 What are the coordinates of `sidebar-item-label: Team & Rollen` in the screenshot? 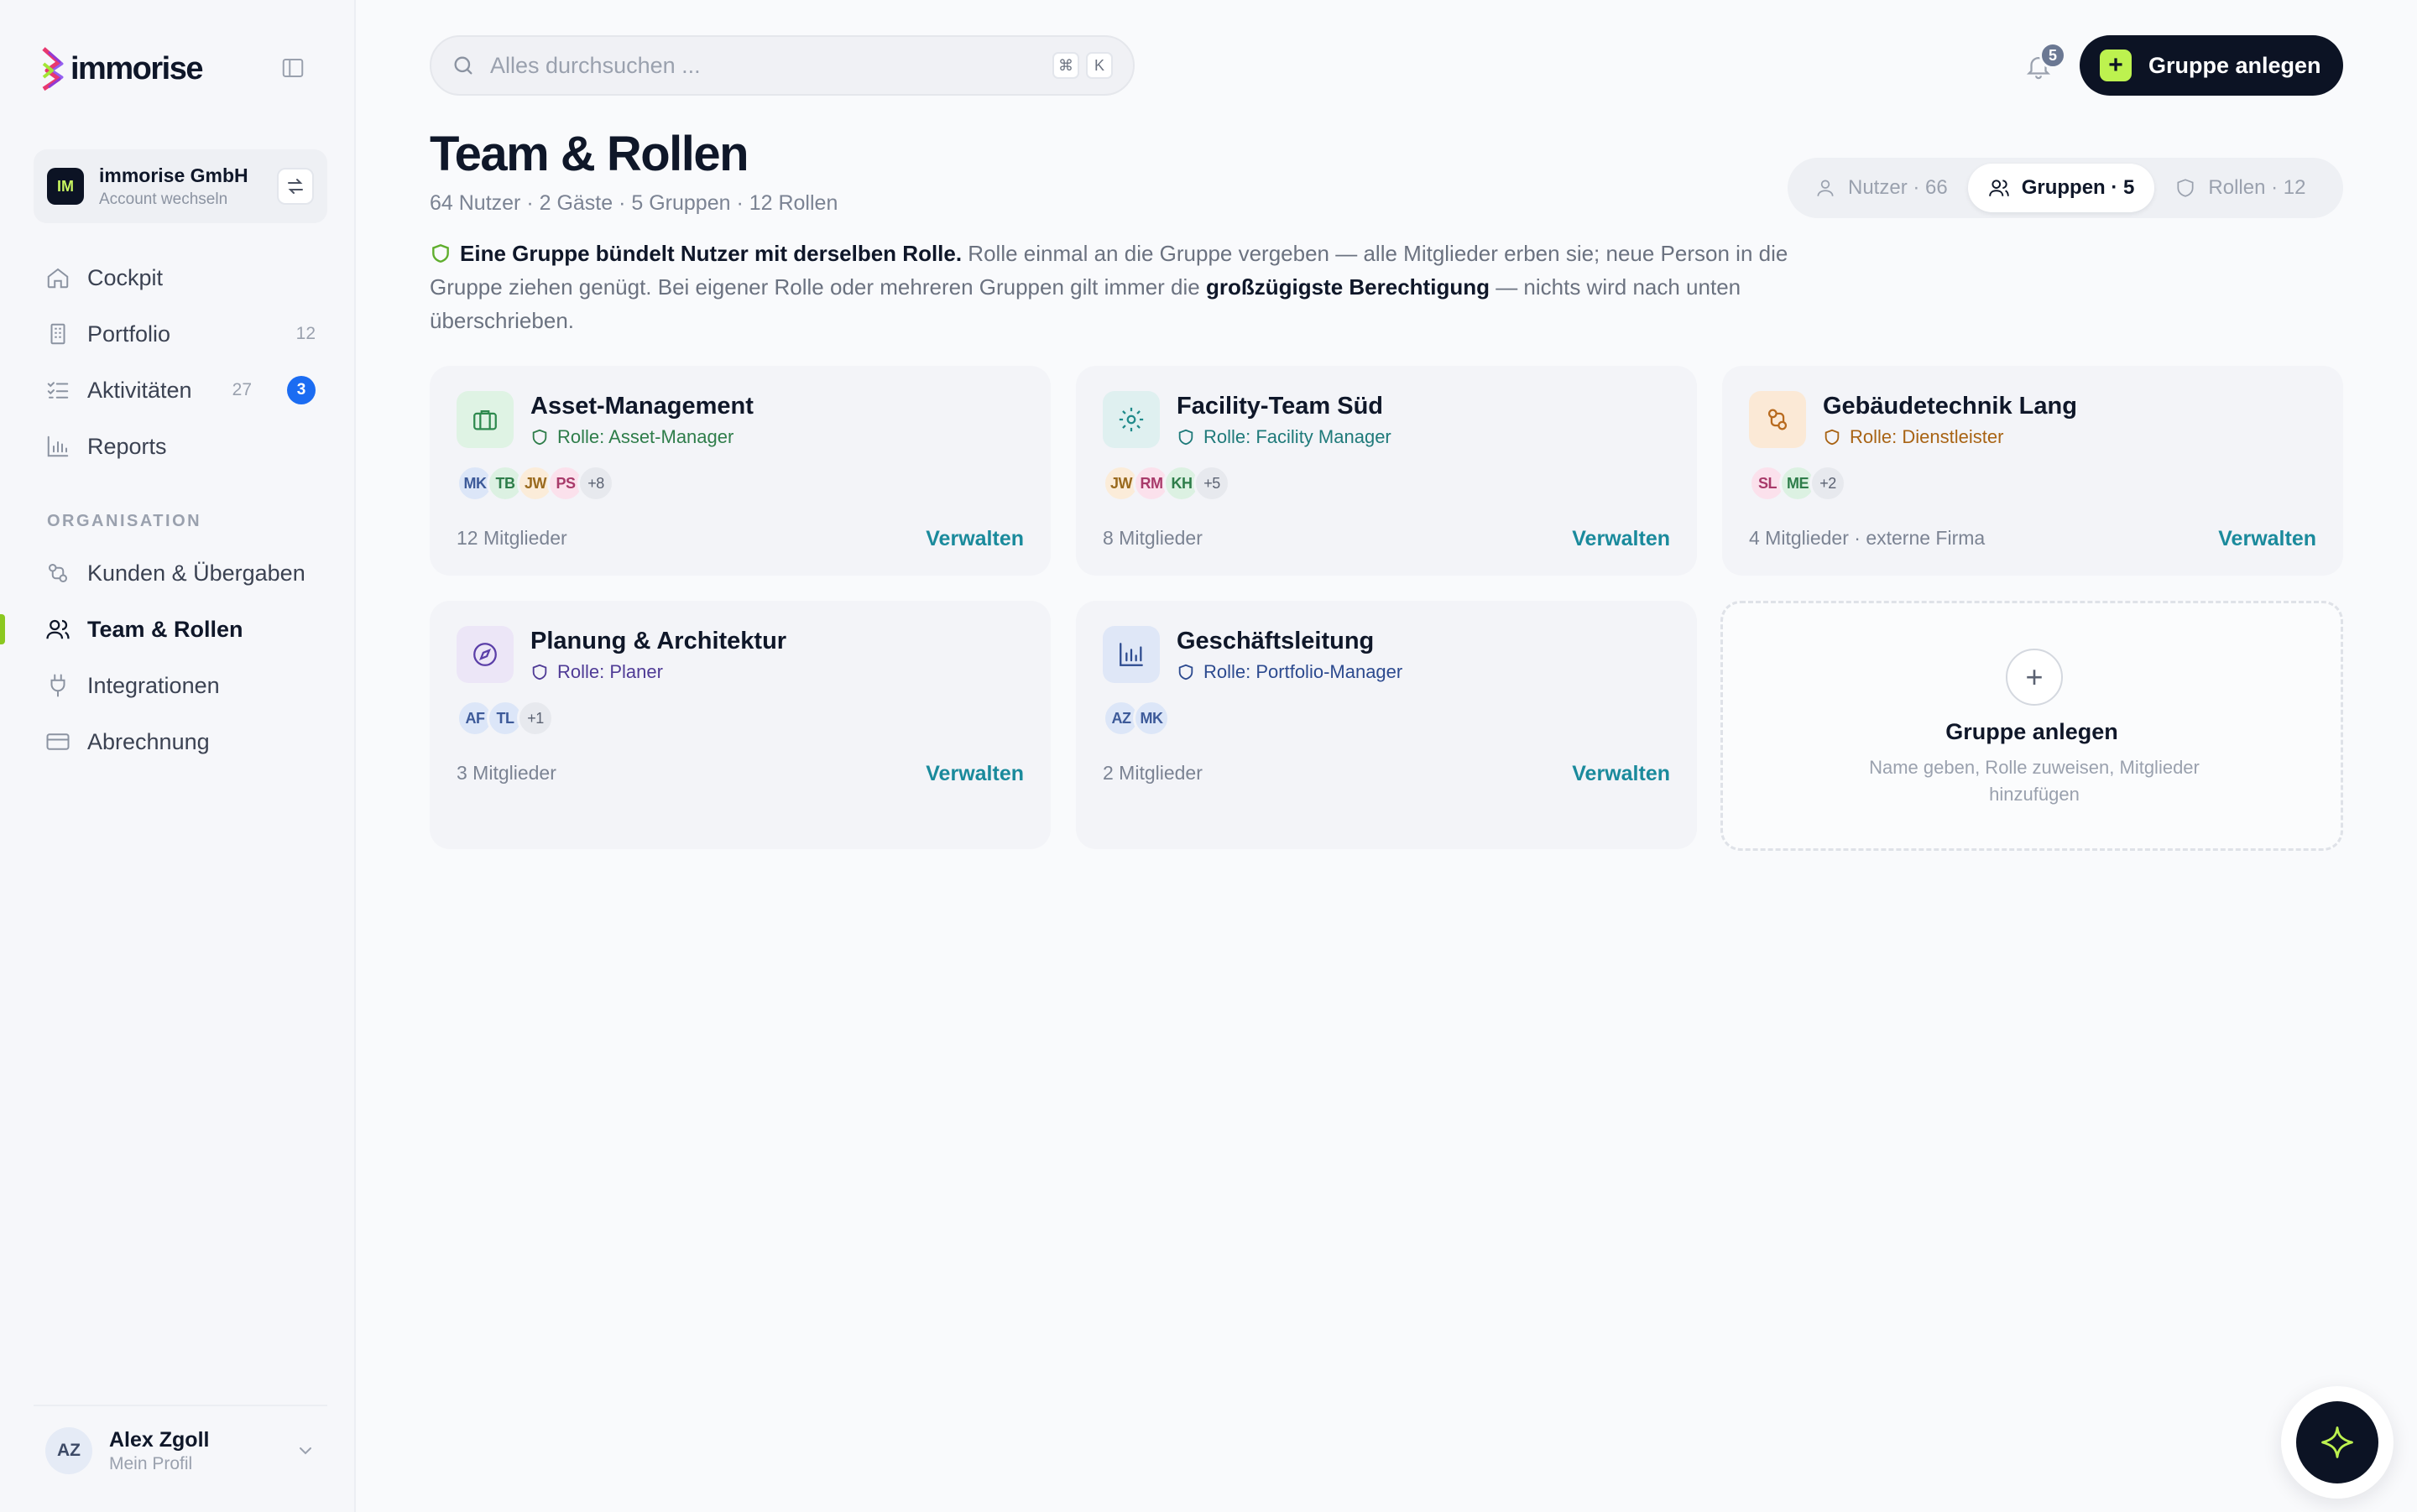 It's located at (165, 629).